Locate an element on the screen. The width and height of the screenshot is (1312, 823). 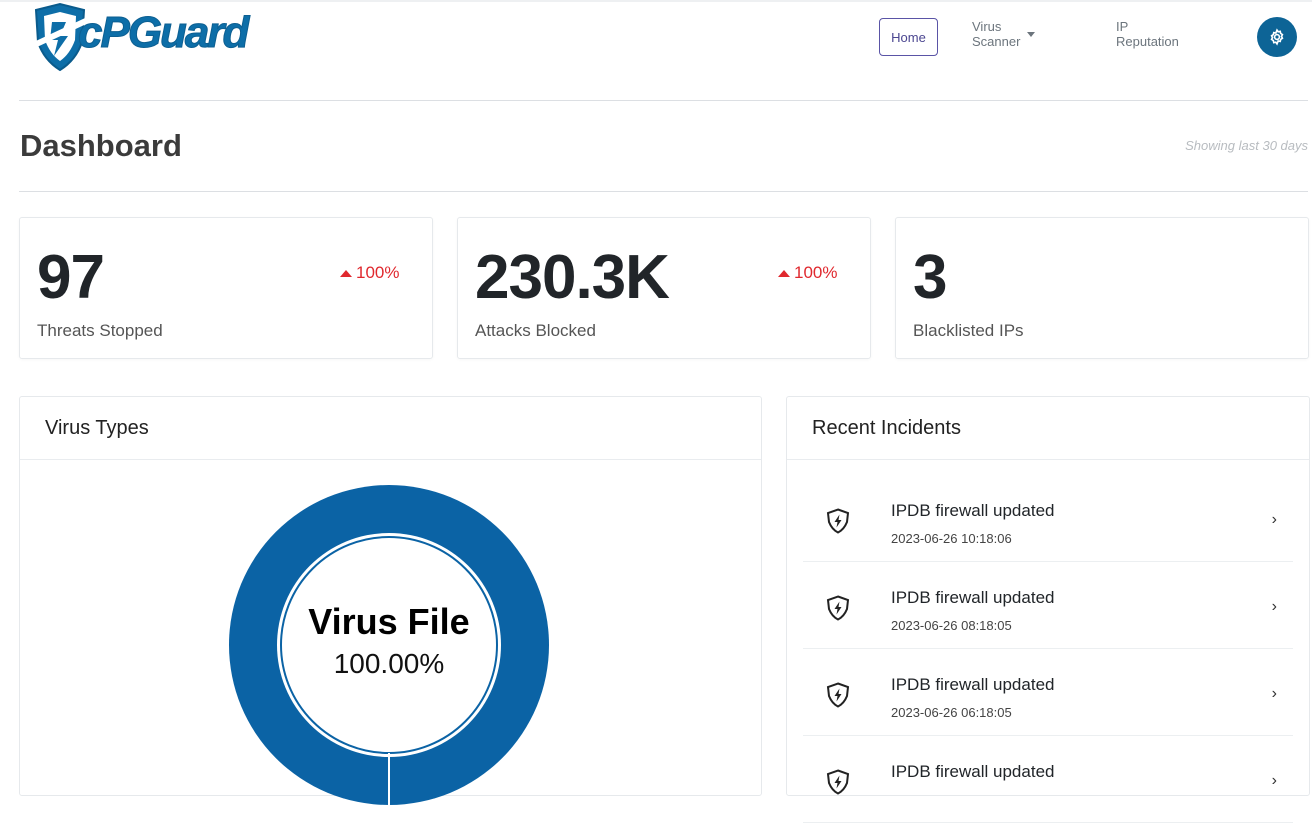
donut-center-label: Virus File is located at coordinates (389, 621).